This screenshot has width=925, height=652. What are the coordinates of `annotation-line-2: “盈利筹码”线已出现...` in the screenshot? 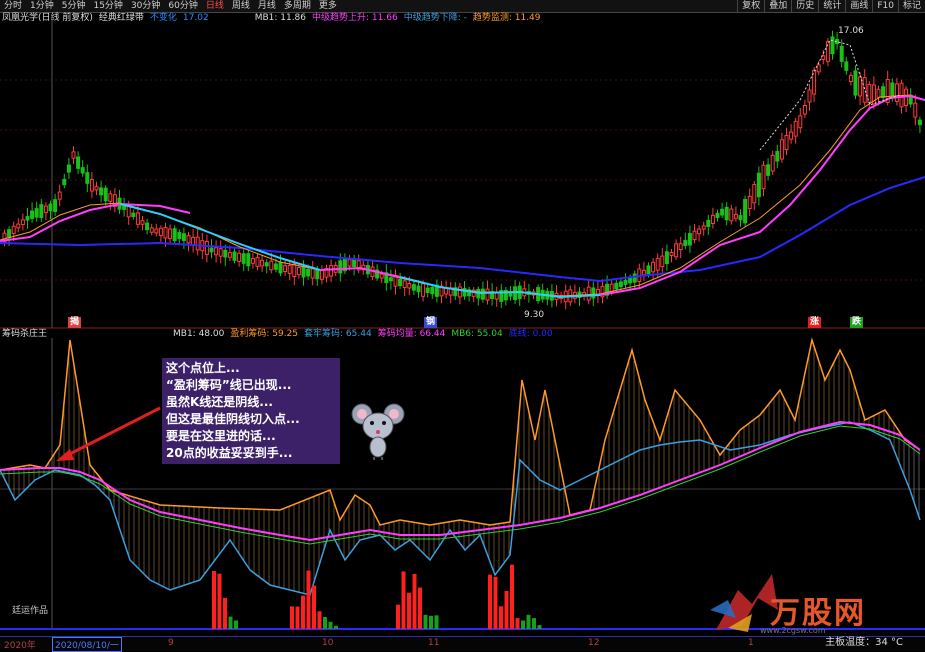 It's located at (229, 385).